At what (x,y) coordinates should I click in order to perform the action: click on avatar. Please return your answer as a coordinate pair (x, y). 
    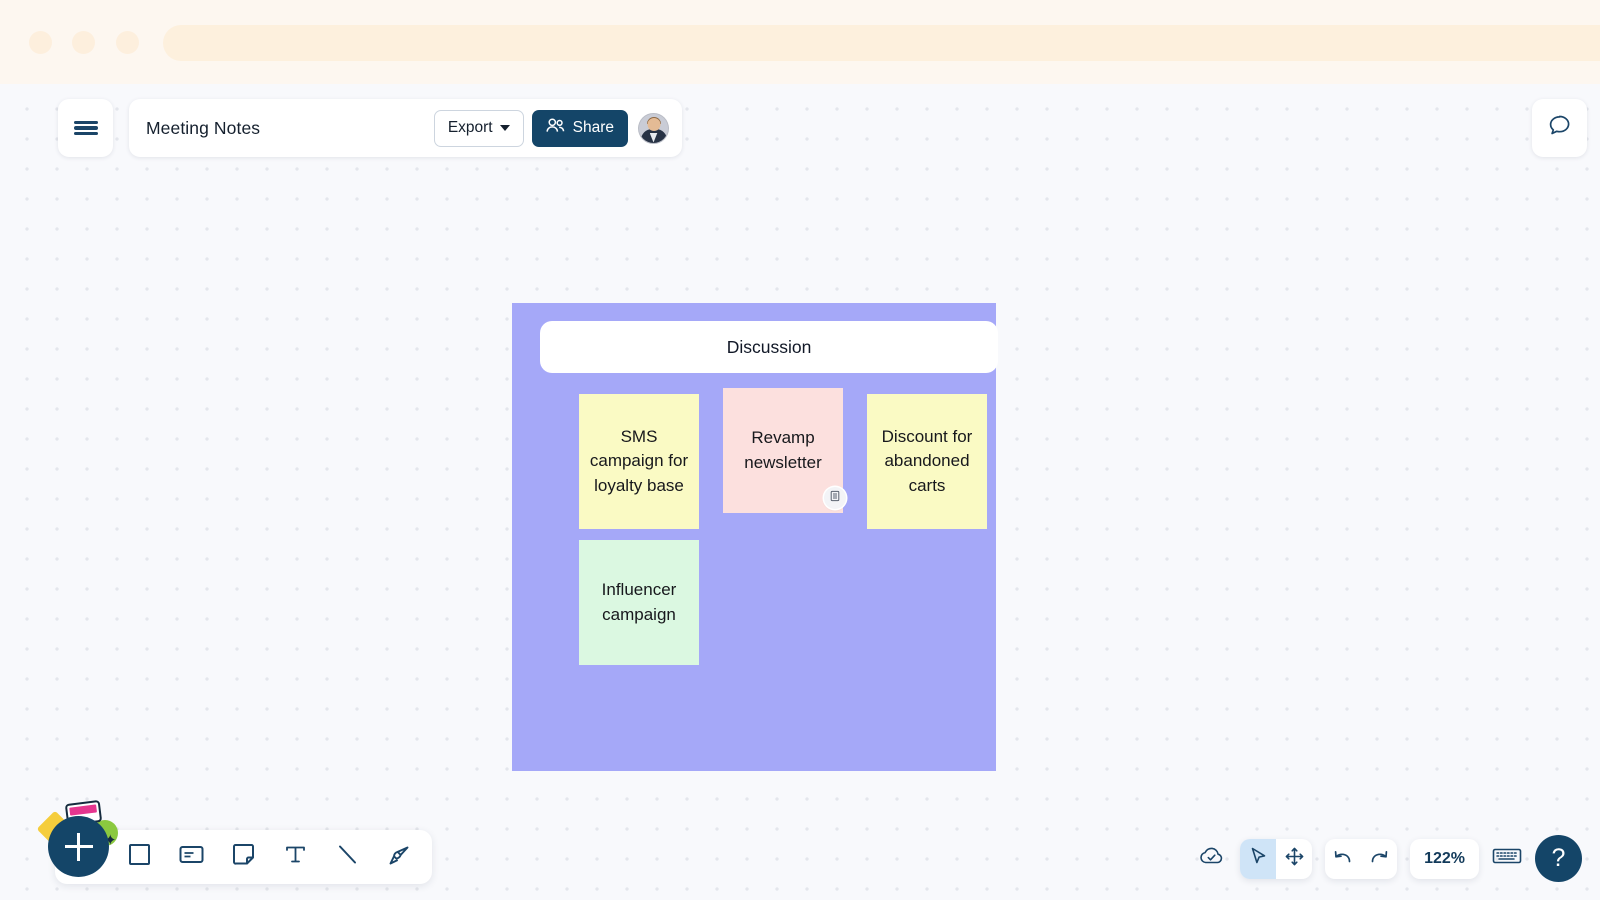
    Looking at the image, I should click on (653, 128).